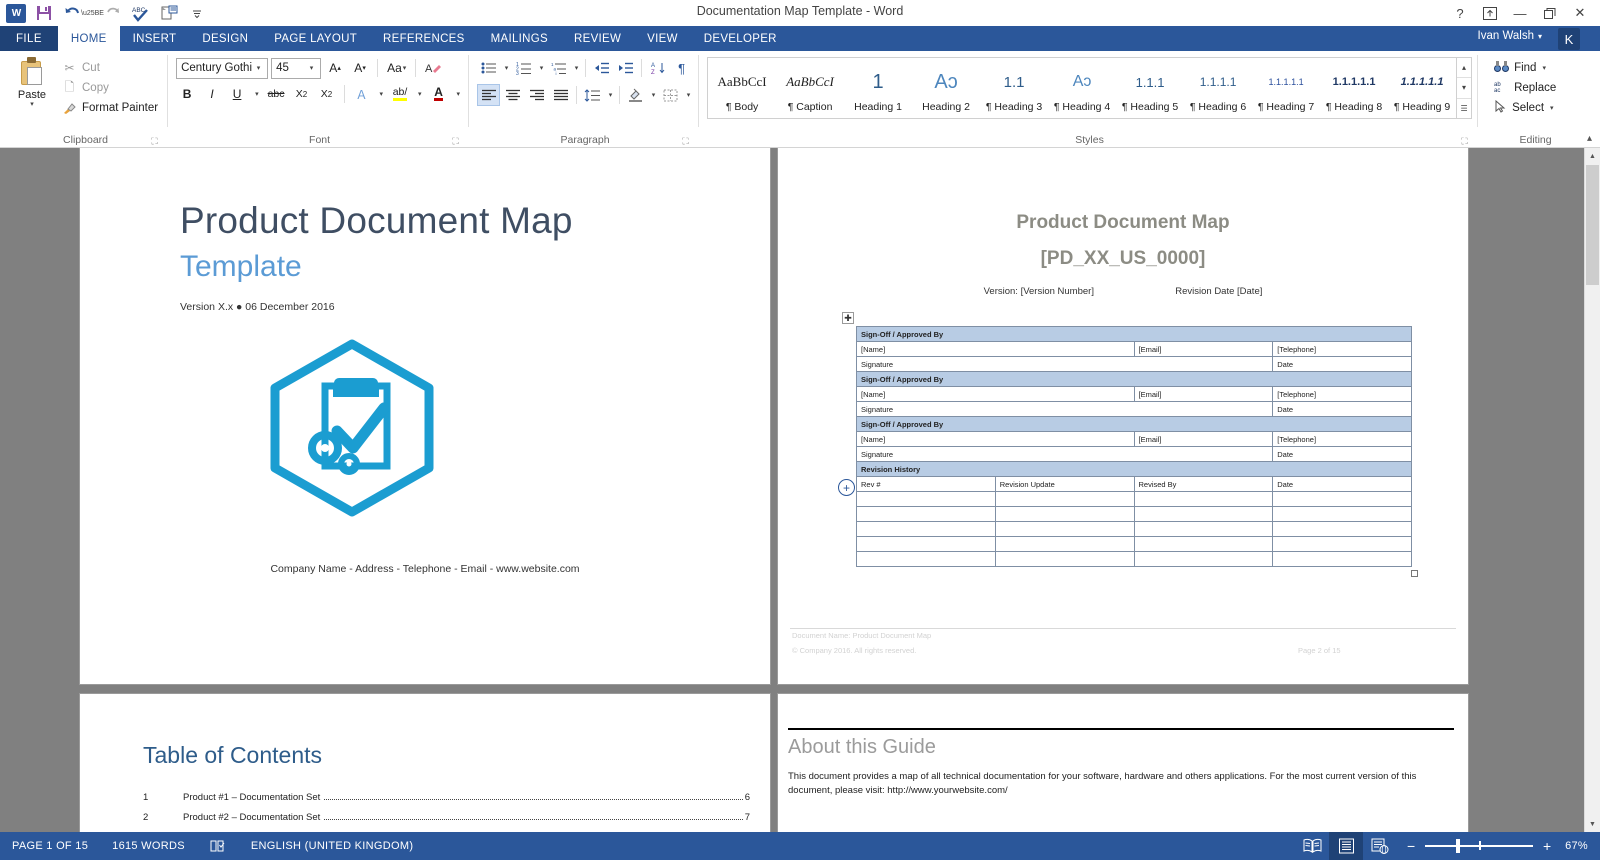 The width and height of the screenshot is (1600, 860). Describe the element at coordinates (155, 38) in the screenshot. I see `tab-insert: INSERT` at that location.